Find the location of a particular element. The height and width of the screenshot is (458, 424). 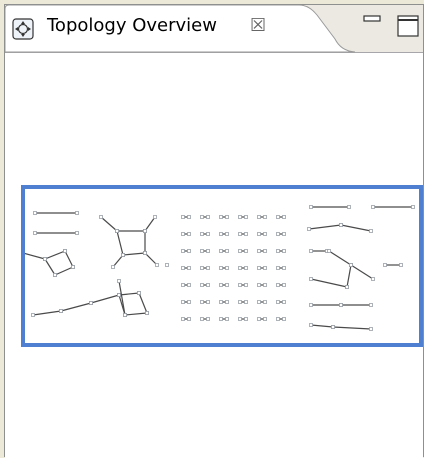

close-icon: ☒ is located at coordinates (258, 26).